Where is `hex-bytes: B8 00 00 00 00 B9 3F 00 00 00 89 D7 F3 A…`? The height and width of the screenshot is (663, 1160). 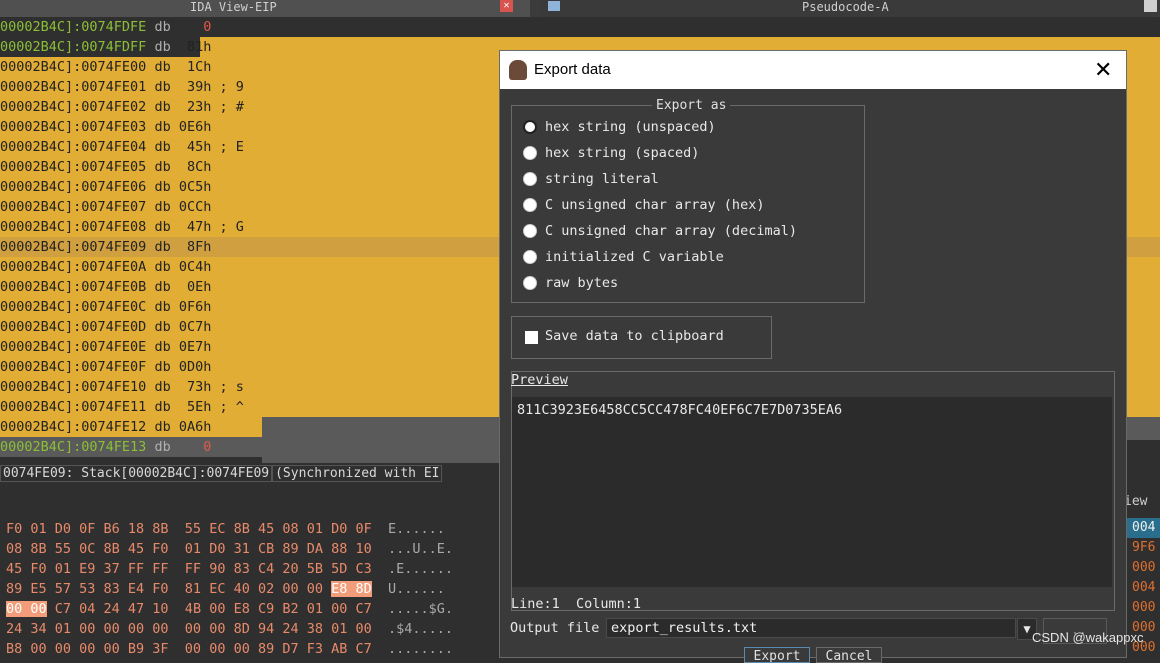
hex-bytes: B8 00 00 00 00 B9 3F 00 00 00 89 D7 F3 A… is located at coordinates (189, 649).